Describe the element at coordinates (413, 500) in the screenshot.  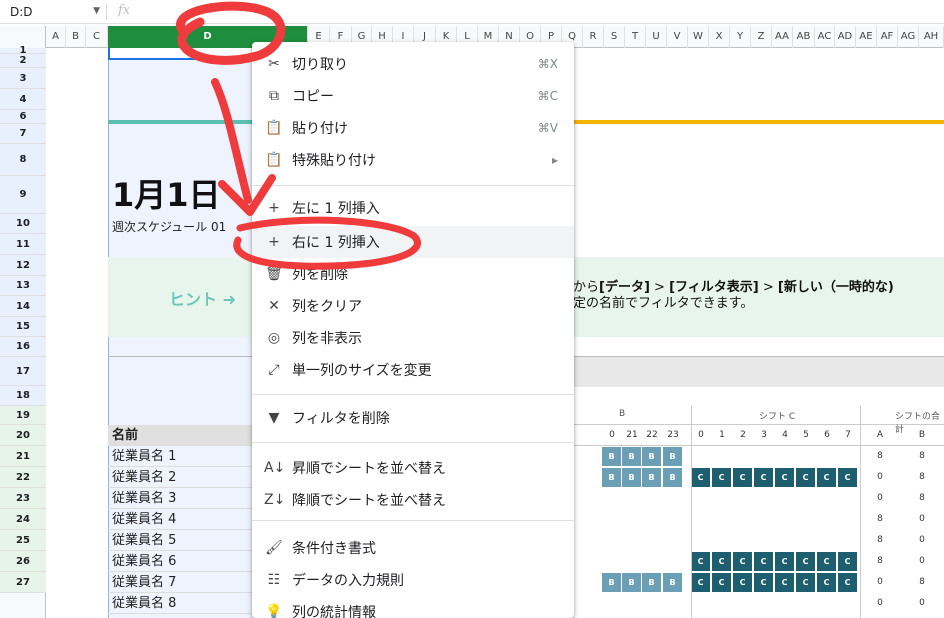
I see `menu-item: Z↓ 降順でシートを並べ替え` at that location.